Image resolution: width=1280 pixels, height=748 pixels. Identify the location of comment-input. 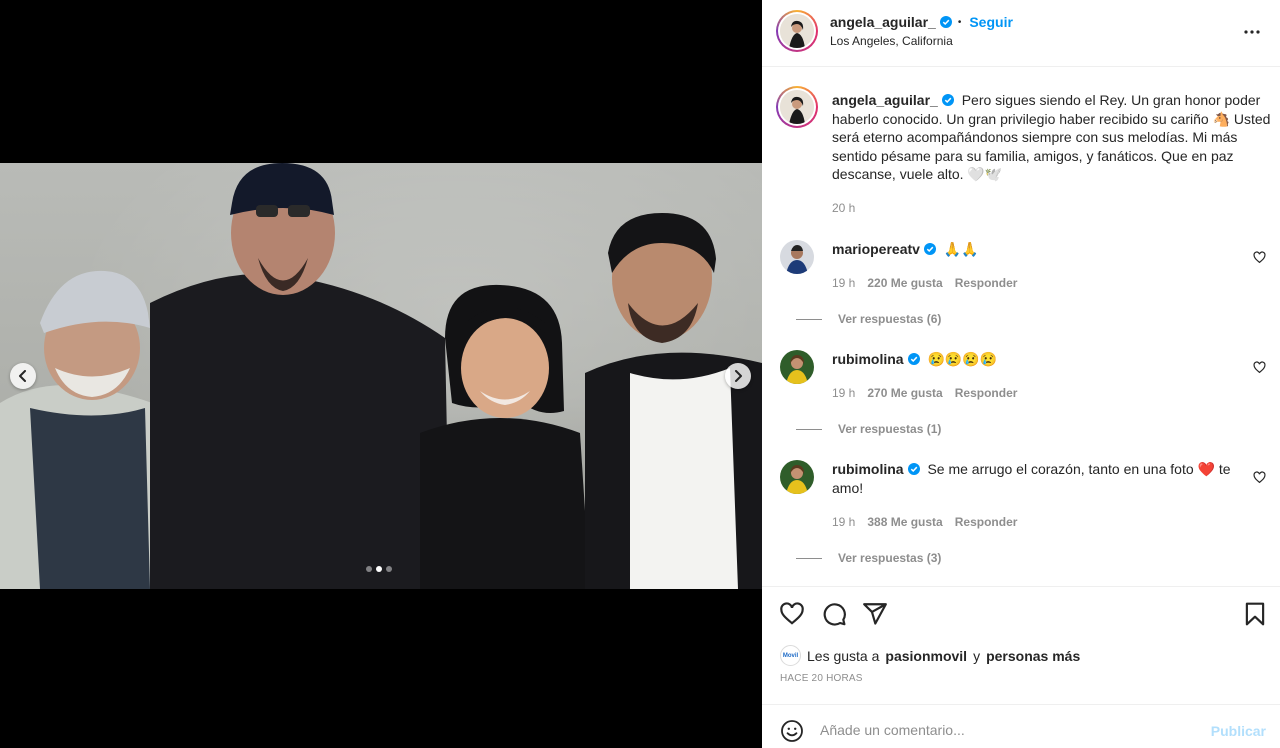
(1010, 730).